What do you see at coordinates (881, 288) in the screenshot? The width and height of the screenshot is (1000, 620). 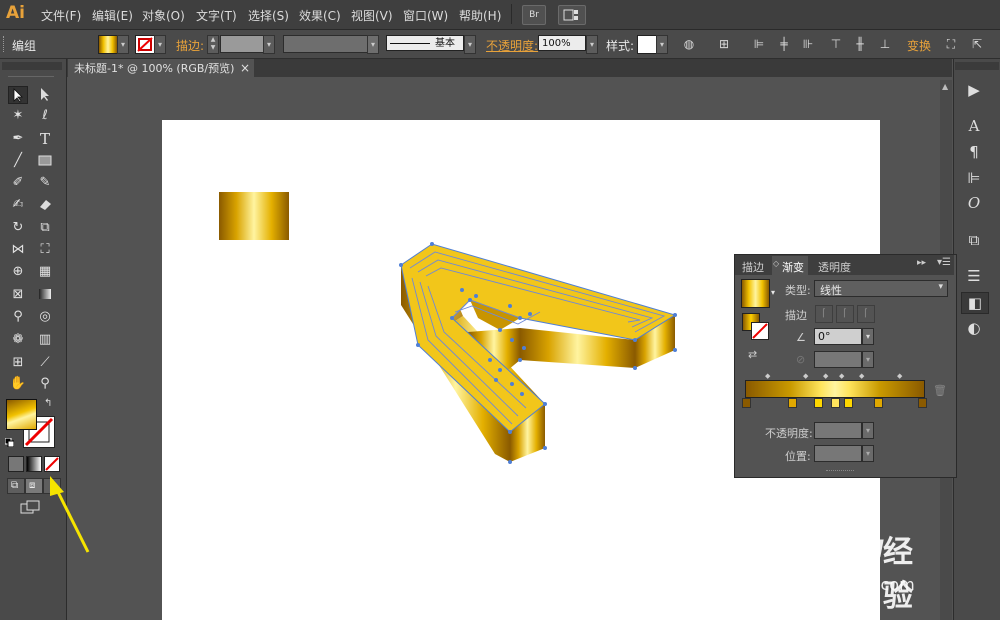 I see `gradient-type-select: 线性 ▾` at bounding box center [881, 288].